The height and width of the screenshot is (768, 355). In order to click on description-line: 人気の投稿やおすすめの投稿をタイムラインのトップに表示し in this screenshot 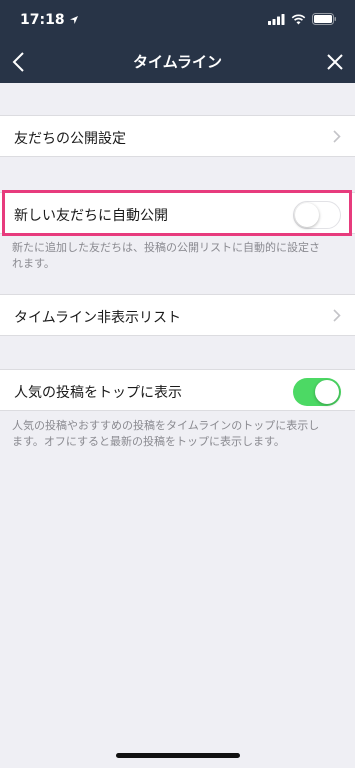, I will do `click(166, 425)`.